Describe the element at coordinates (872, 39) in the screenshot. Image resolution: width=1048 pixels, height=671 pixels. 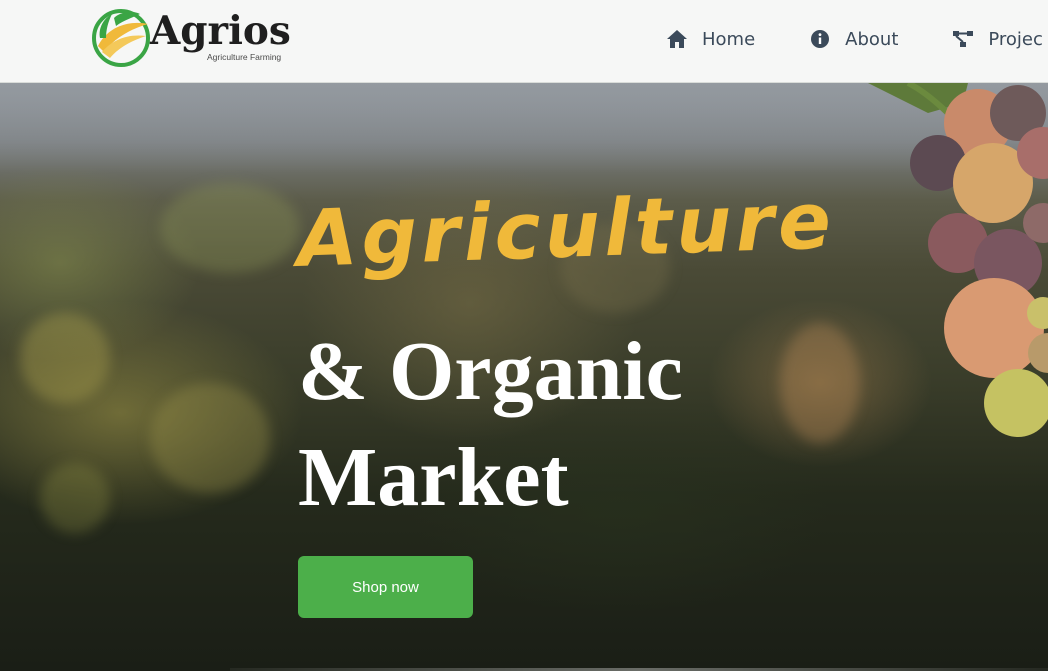
I see `nav-item-label: About` at that location.